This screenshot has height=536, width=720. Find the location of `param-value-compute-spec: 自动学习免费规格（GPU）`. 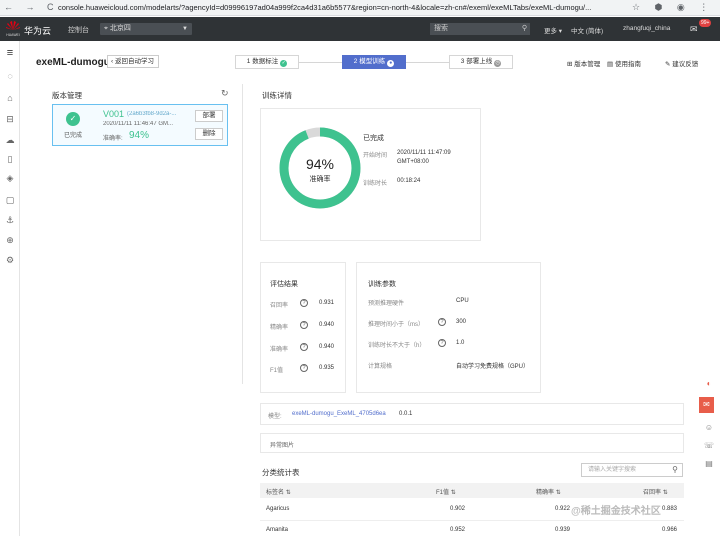

param-value-compute-spec: 自动学习免费规格（GPU） is located at coordinates (493, 367).